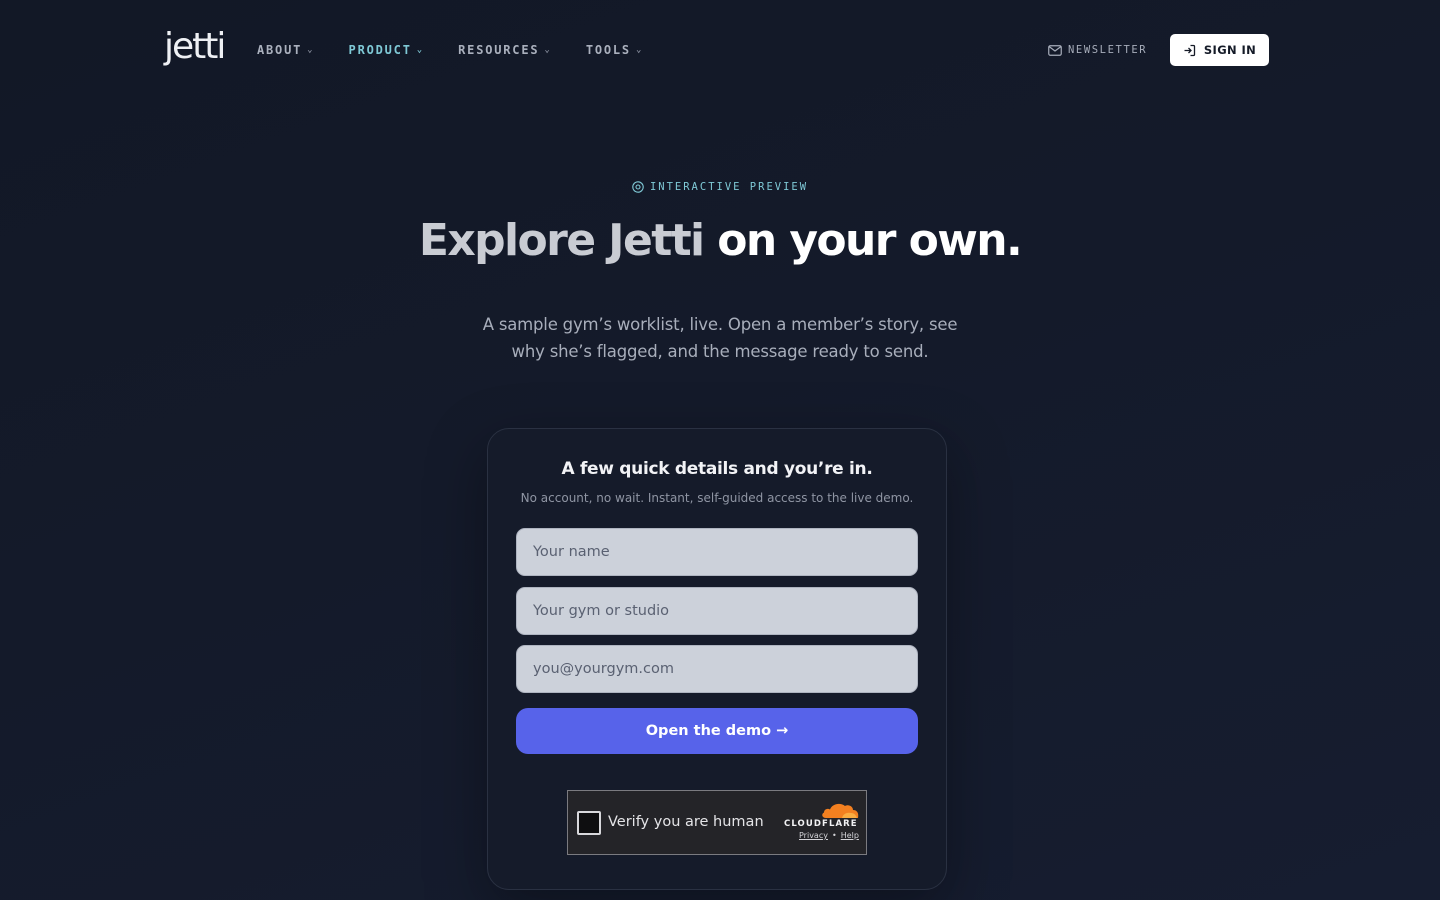 This screenshot has height=900, width=1440. Describe the element at coordinates (840, 810) in the screenshot. I see `cloudflare-cloud-icon` at that location.